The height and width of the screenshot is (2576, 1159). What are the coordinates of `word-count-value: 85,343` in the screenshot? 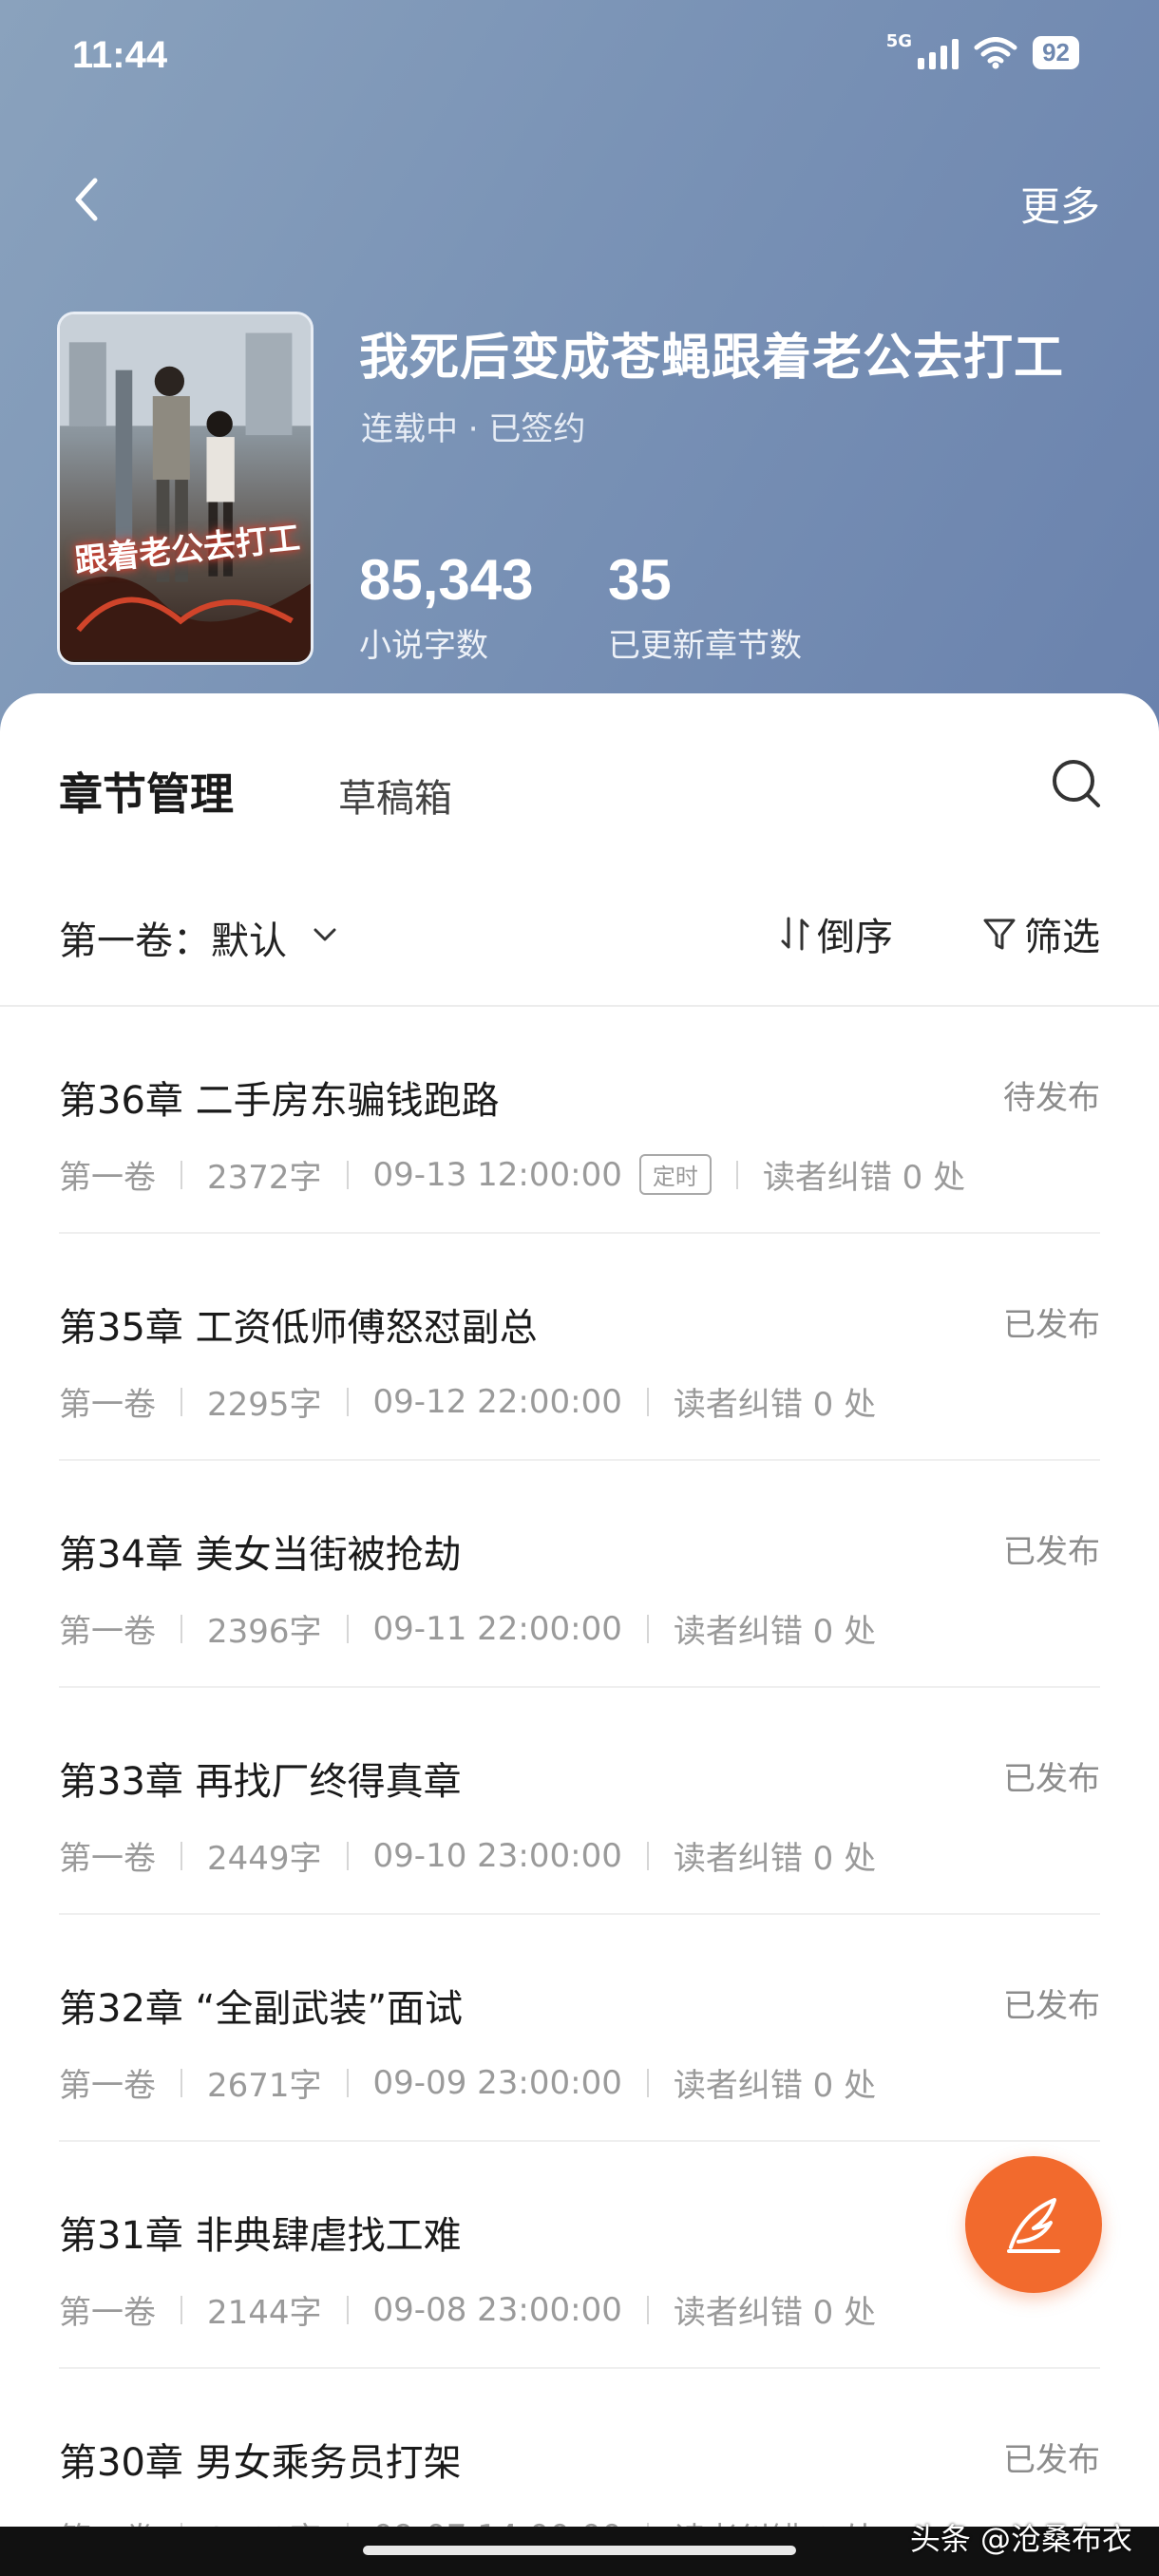 It's located at (446, 580).